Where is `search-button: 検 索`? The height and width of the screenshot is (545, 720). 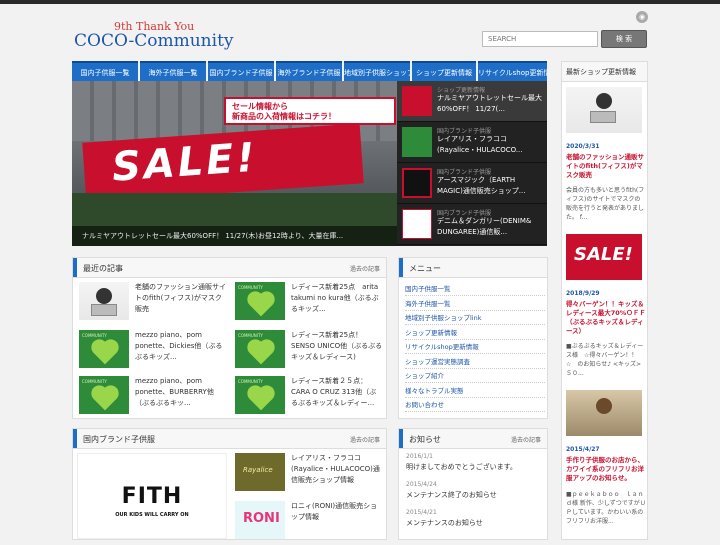
search-button: 検 索 is located at coordinates (624, 39).